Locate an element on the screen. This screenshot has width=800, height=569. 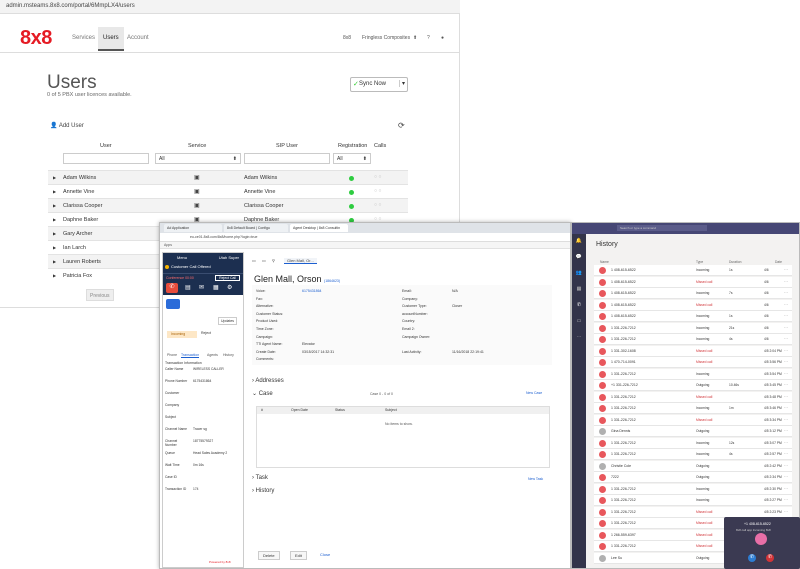
history-row: 1 331-226-7212 Missed call 4/5 2:23 PM ⋯ is located at coordinates (693, 512).